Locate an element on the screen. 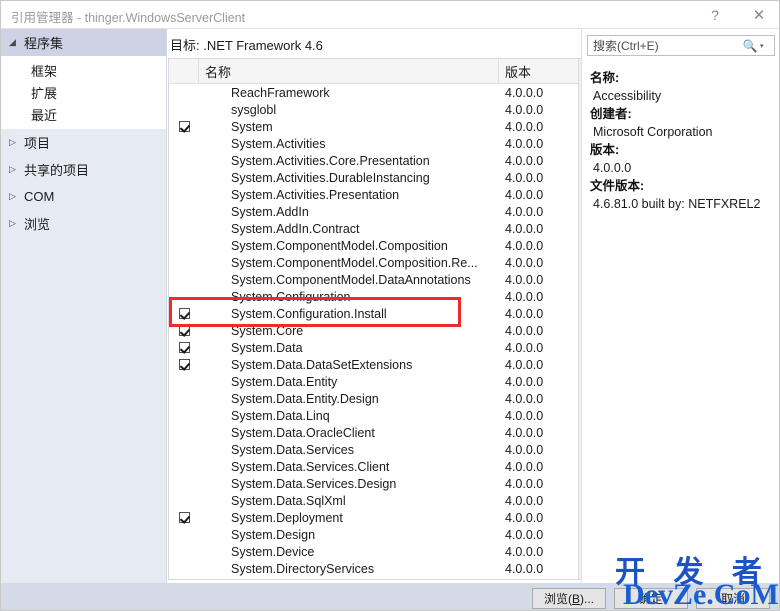 The width and height of the screenshot is (780, 611). sidebar-item-framework: 框架 is located at coordinates (83, 70).